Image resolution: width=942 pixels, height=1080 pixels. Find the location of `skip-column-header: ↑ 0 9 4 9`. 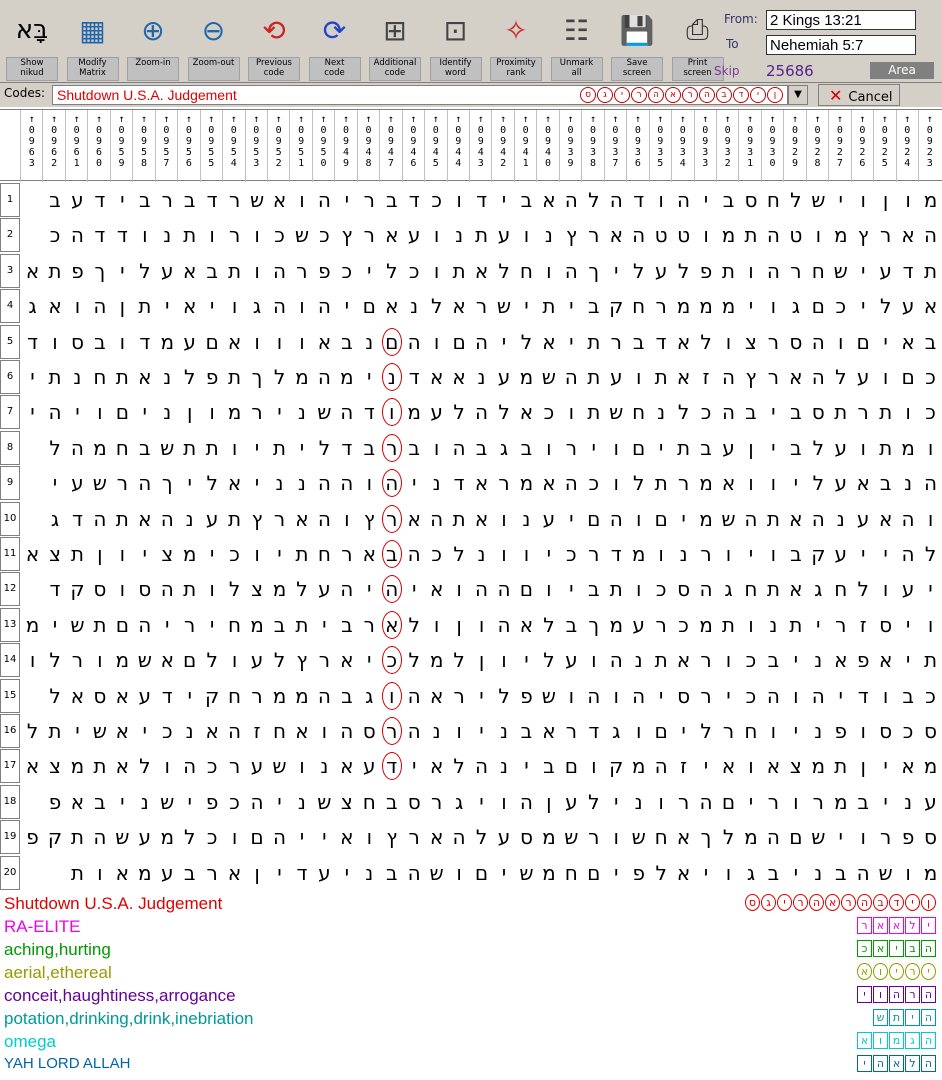

skip-column-header: ↑ 0 9 4 9 is located at coordinates (345, 146).